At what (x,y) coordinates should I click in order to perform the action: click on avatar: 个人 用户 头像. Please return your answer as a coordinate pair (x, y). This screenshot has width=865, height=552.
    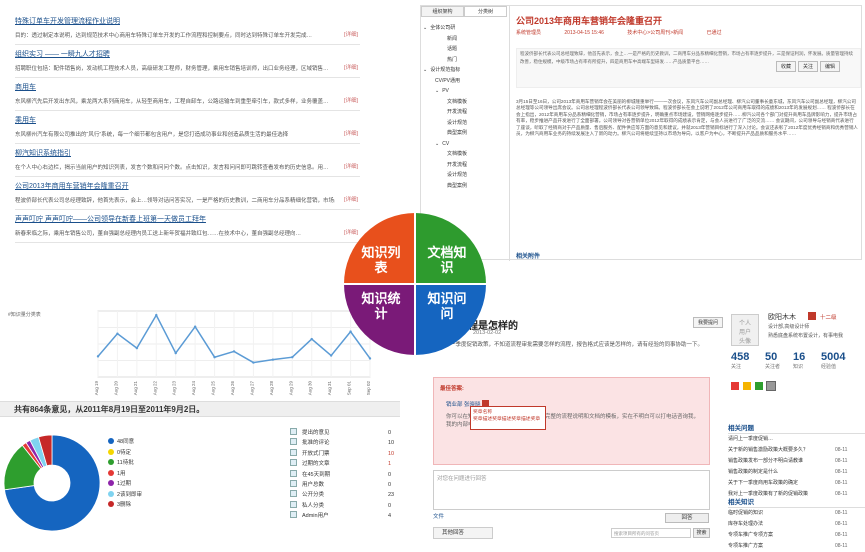
    Looking at the image, I should click on (745, 330).